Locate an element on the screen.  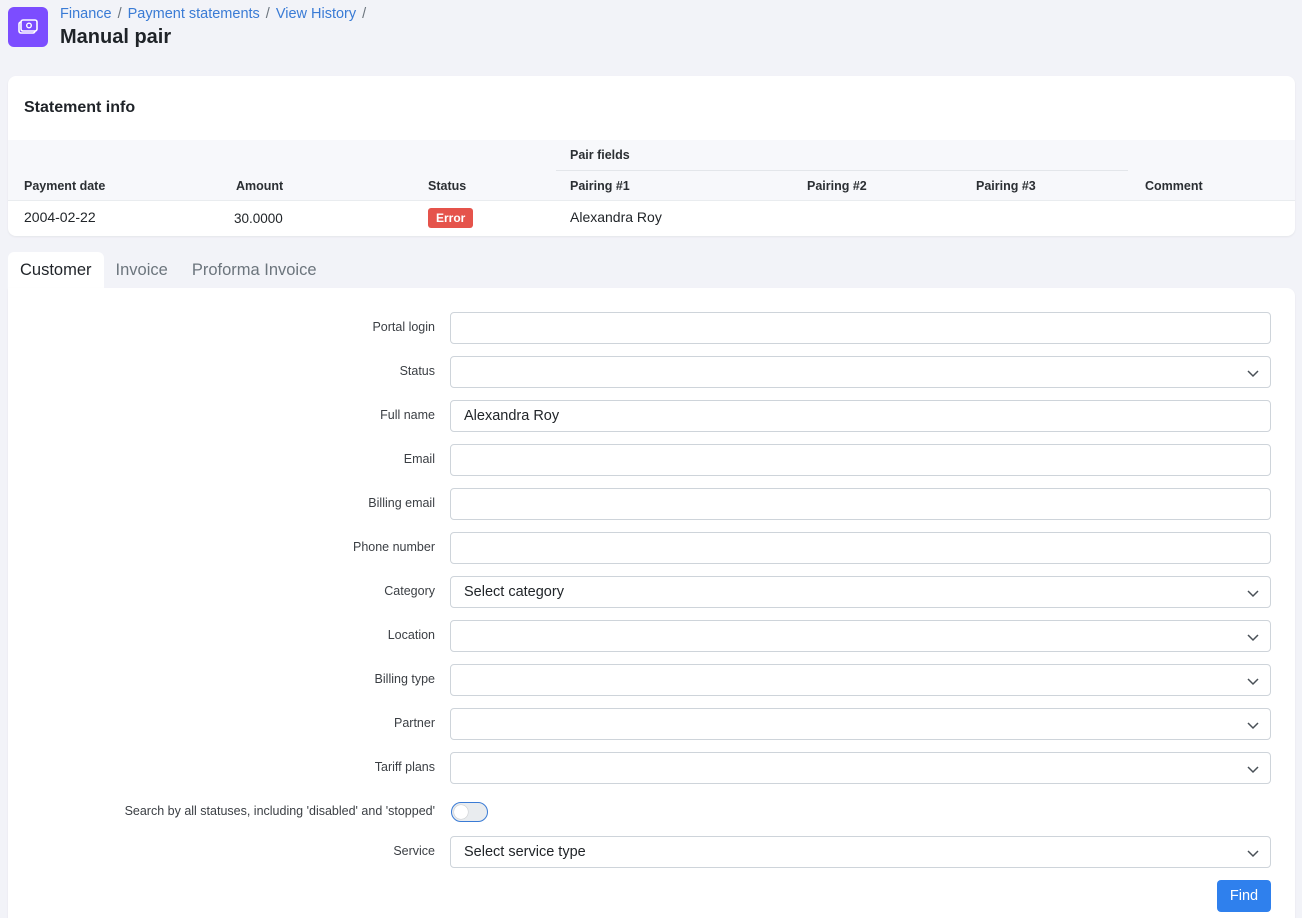
partner-select is located at coordinates (860, 724).